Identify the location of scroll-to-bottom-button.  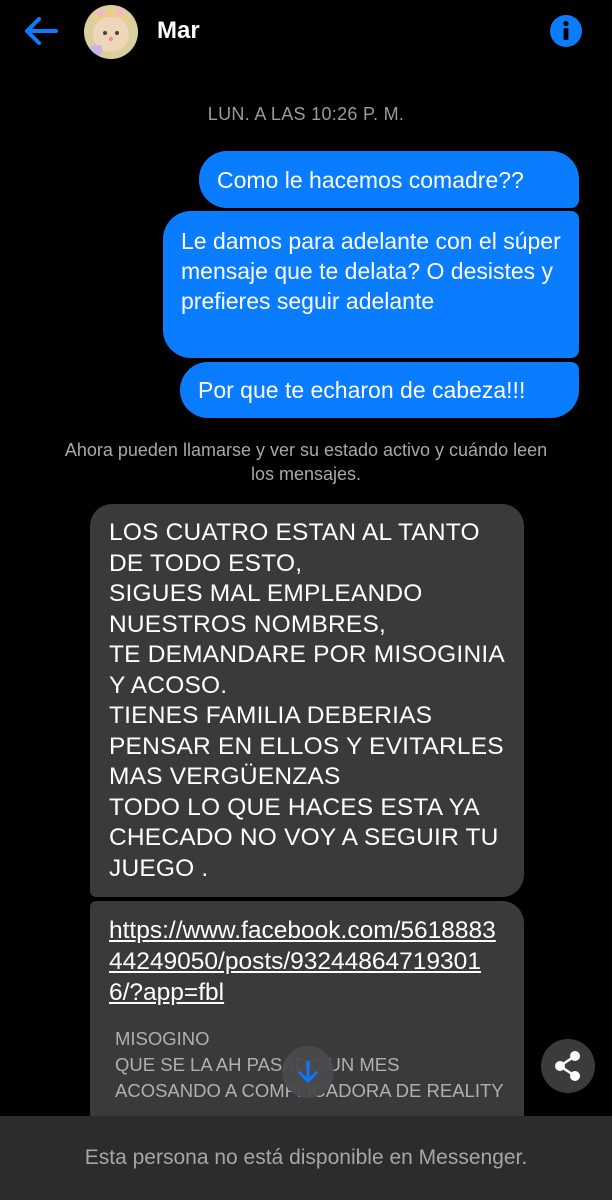
(308, 1072).